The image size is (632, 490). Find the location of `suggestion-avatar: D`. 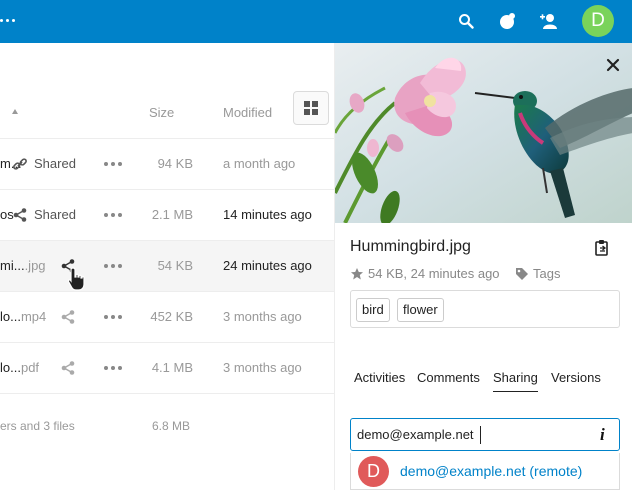

suggestion-avatar: D is located at coordinates (373, 471).